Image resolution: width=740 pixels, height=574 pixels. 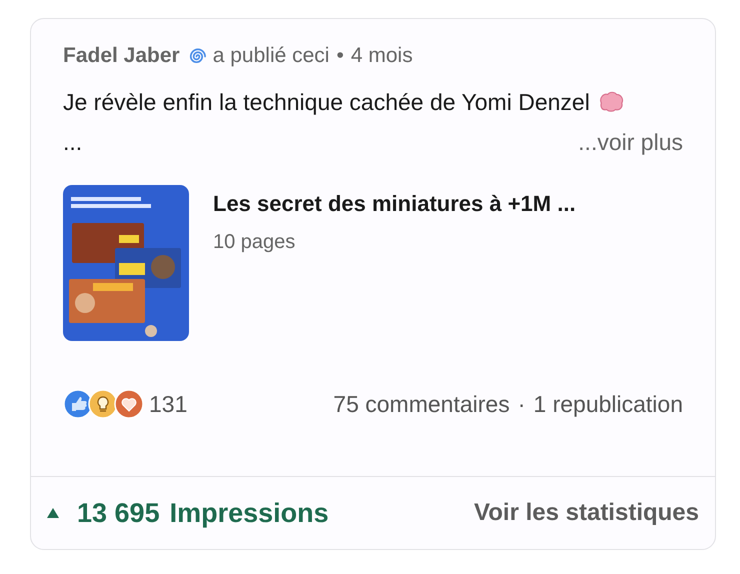 I want to click on brain-icon, so click(x=611, y=102).